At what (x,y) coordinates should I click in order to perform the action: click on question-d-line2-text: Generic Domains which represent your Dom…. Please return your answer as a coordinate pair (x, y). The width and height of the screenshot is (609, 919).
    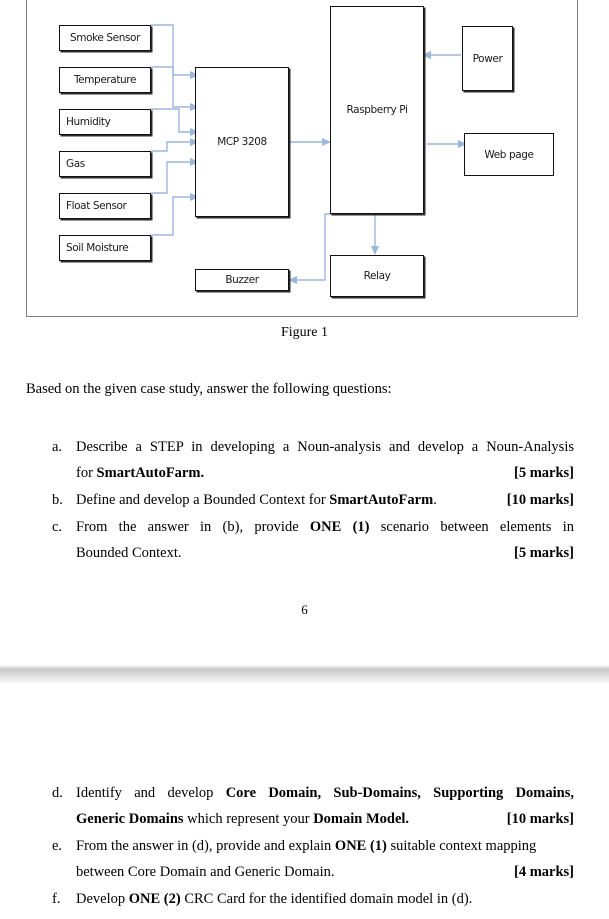
    Looking at the image, I should click on (242, 819).